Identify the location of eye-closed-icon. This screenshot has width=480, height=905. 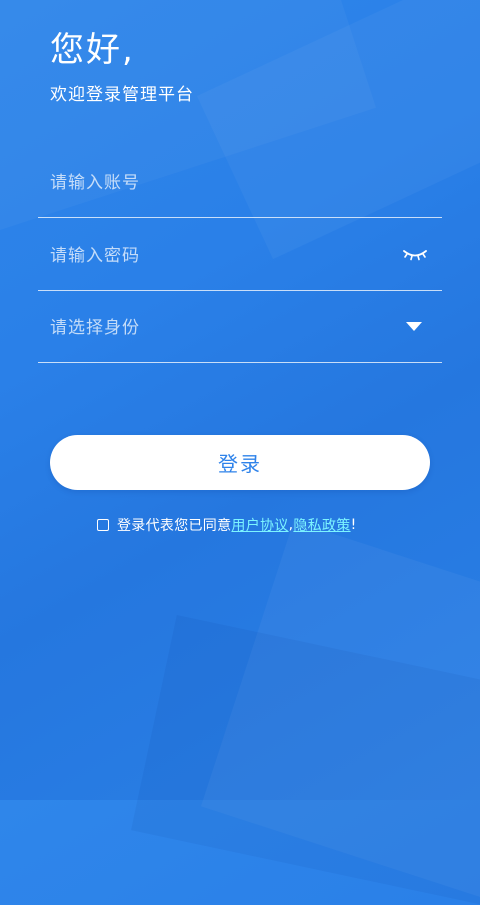
(415, 254).